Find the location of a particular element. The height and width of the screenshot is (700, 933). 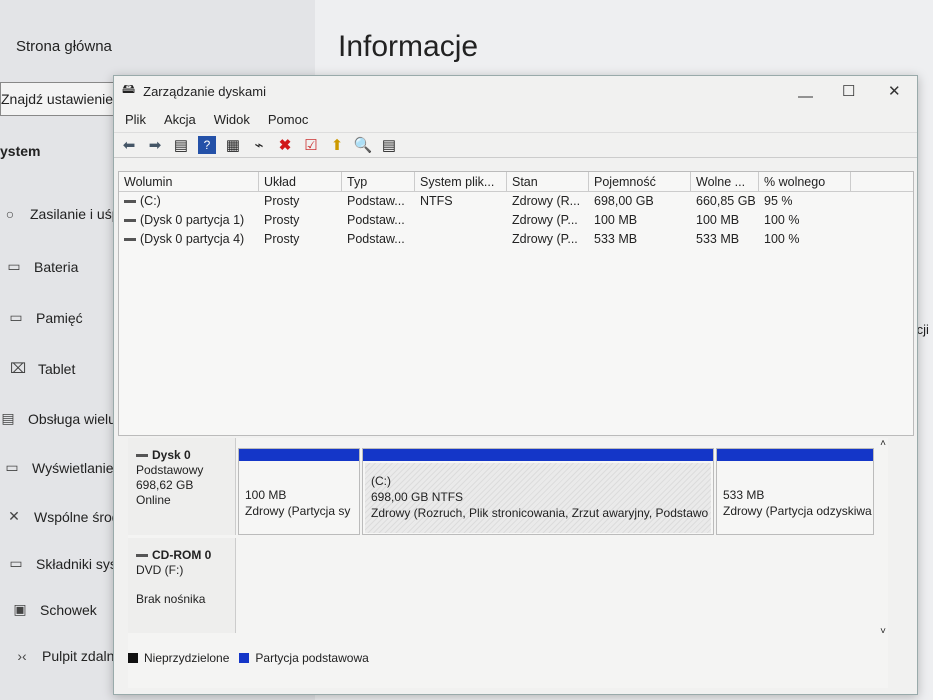

nav-home: Strona główna is located at coordinates (64, 46).